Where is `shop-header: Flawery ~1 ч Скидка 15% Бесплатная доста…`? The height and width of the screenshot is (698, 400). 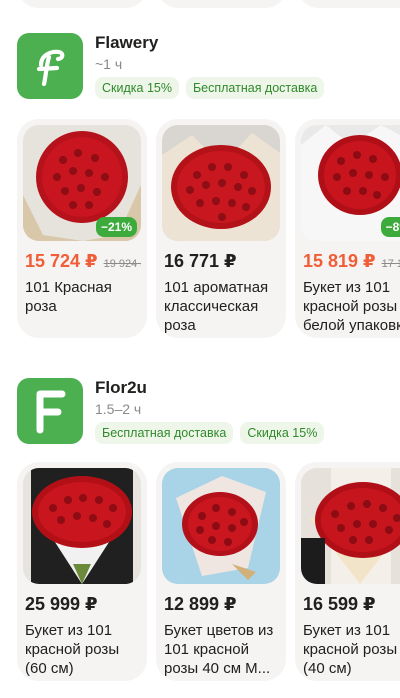
shop-header: Flawery ~1 ч Скидка 15% Бесплатная доста… is located at coordinates (200, 73).